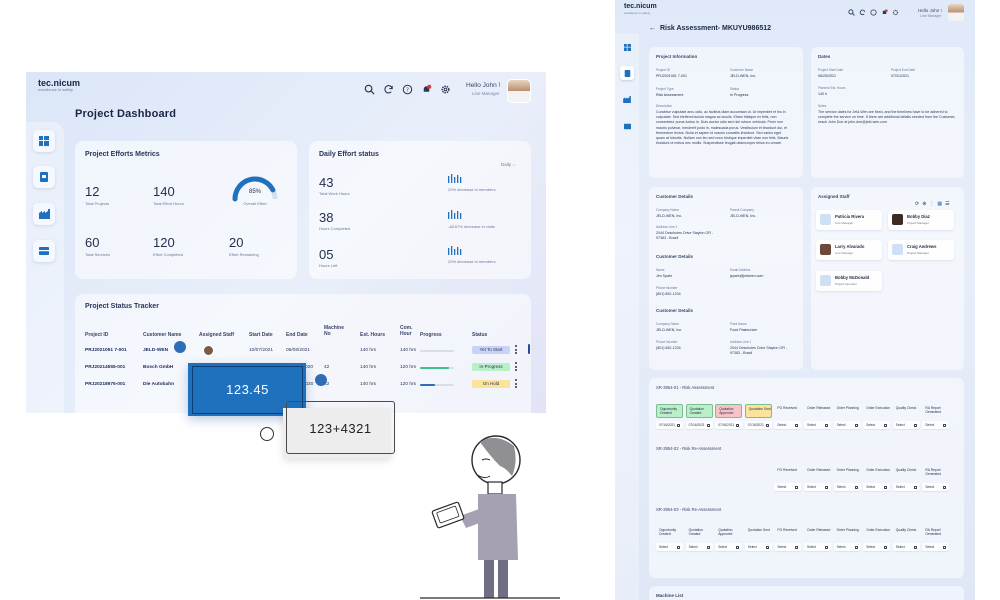 This screenshot has width=1000, height=600. I want to click on daily-value: 05, so click(326, 254).